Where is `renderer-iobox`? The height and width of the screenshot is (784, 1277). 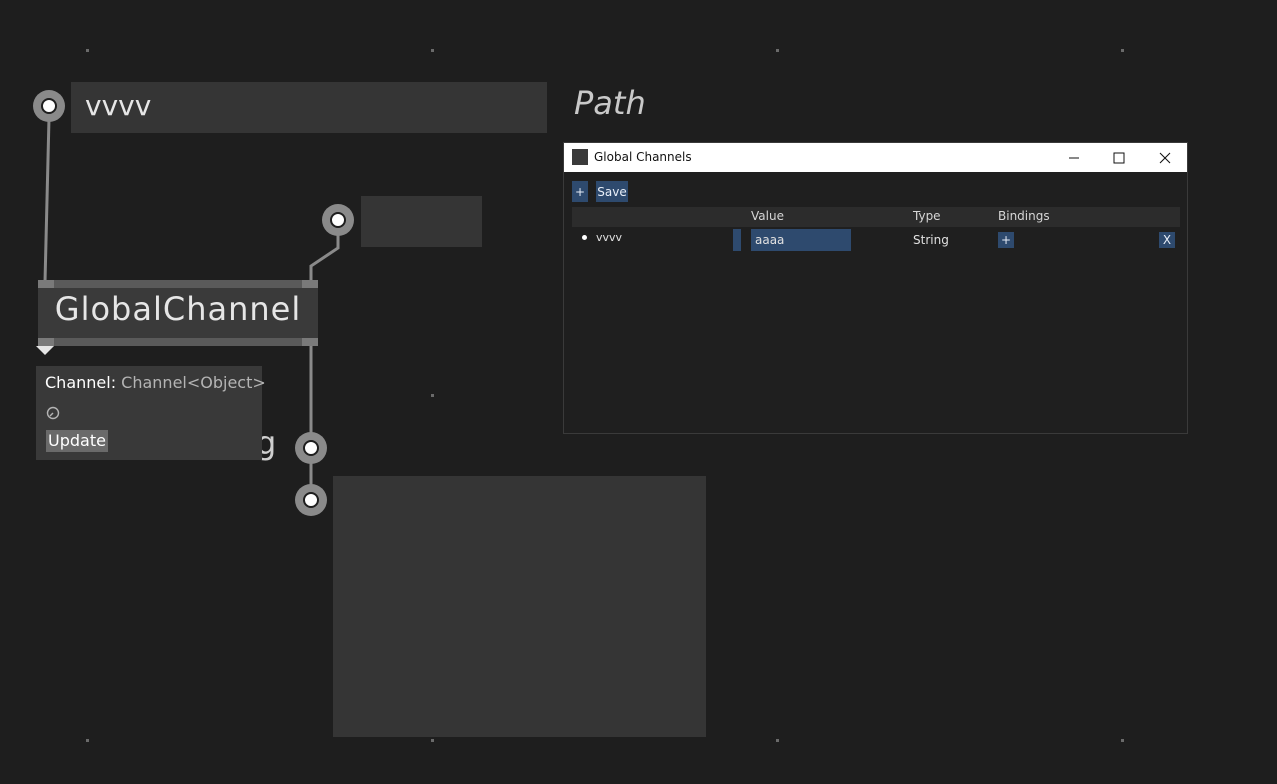 renderer-iobox is located at coordinates (519, 606).